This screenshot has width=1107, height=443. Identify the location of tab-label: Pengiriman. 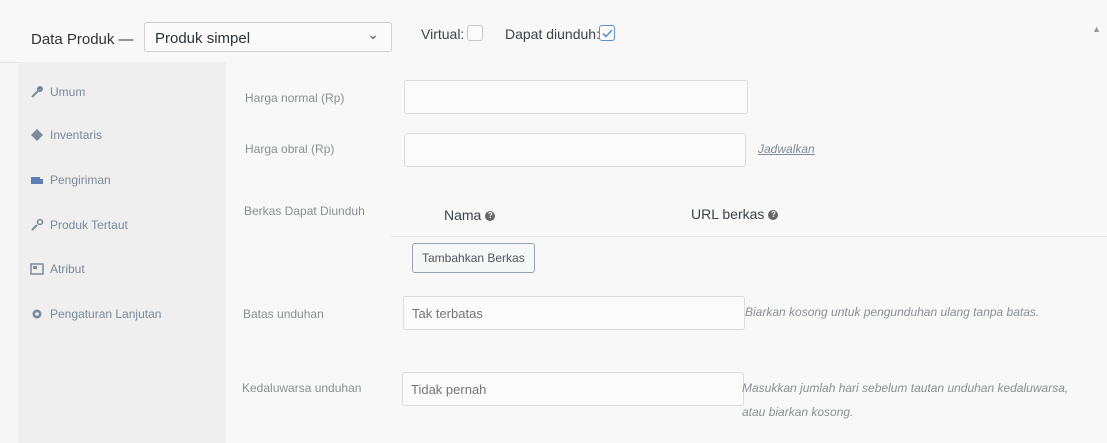
(80, 180).